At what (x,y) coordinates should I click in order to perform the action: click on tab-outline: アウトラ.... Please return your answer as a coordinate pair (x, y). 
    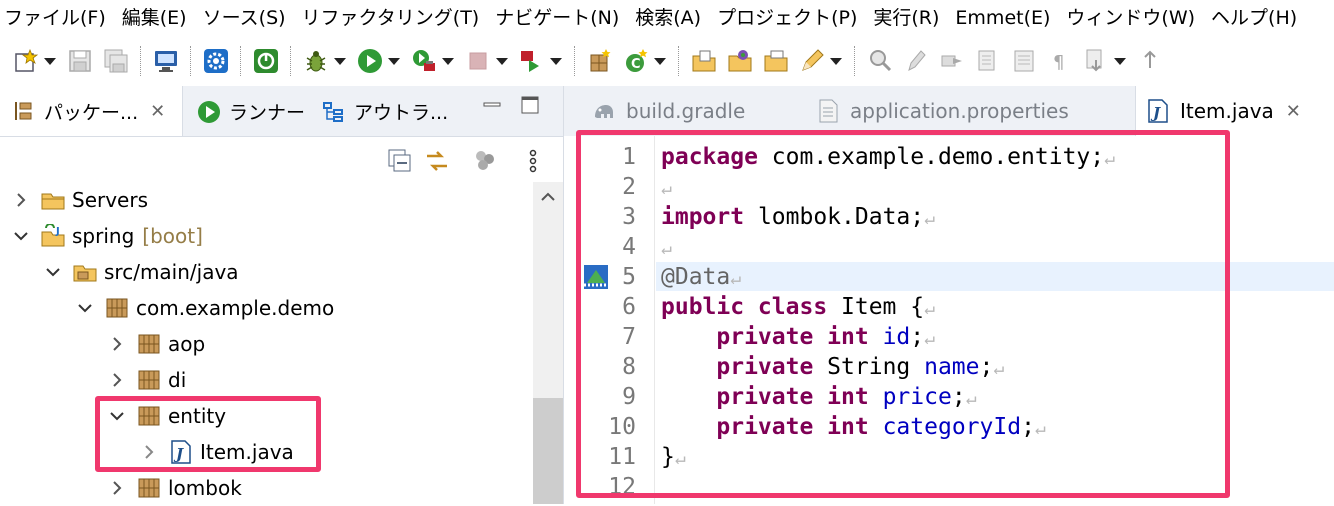
    Looking at the image, I should click on (379, 111).